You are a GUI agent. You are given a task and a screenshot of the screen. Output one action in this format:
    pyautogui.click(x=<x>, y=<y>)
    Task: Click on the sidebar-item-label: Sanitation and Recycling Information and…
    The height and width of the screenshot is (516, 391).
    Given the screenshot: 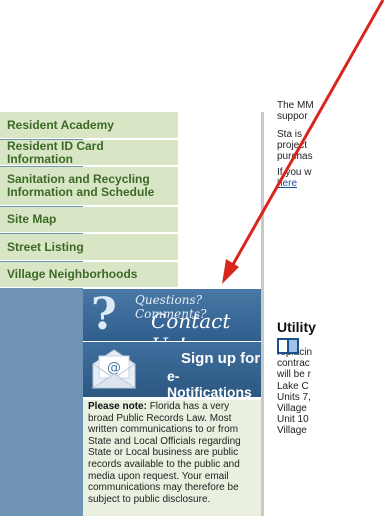 What is the action you would take?
    pyautogui.click(x=81, y=185)
    